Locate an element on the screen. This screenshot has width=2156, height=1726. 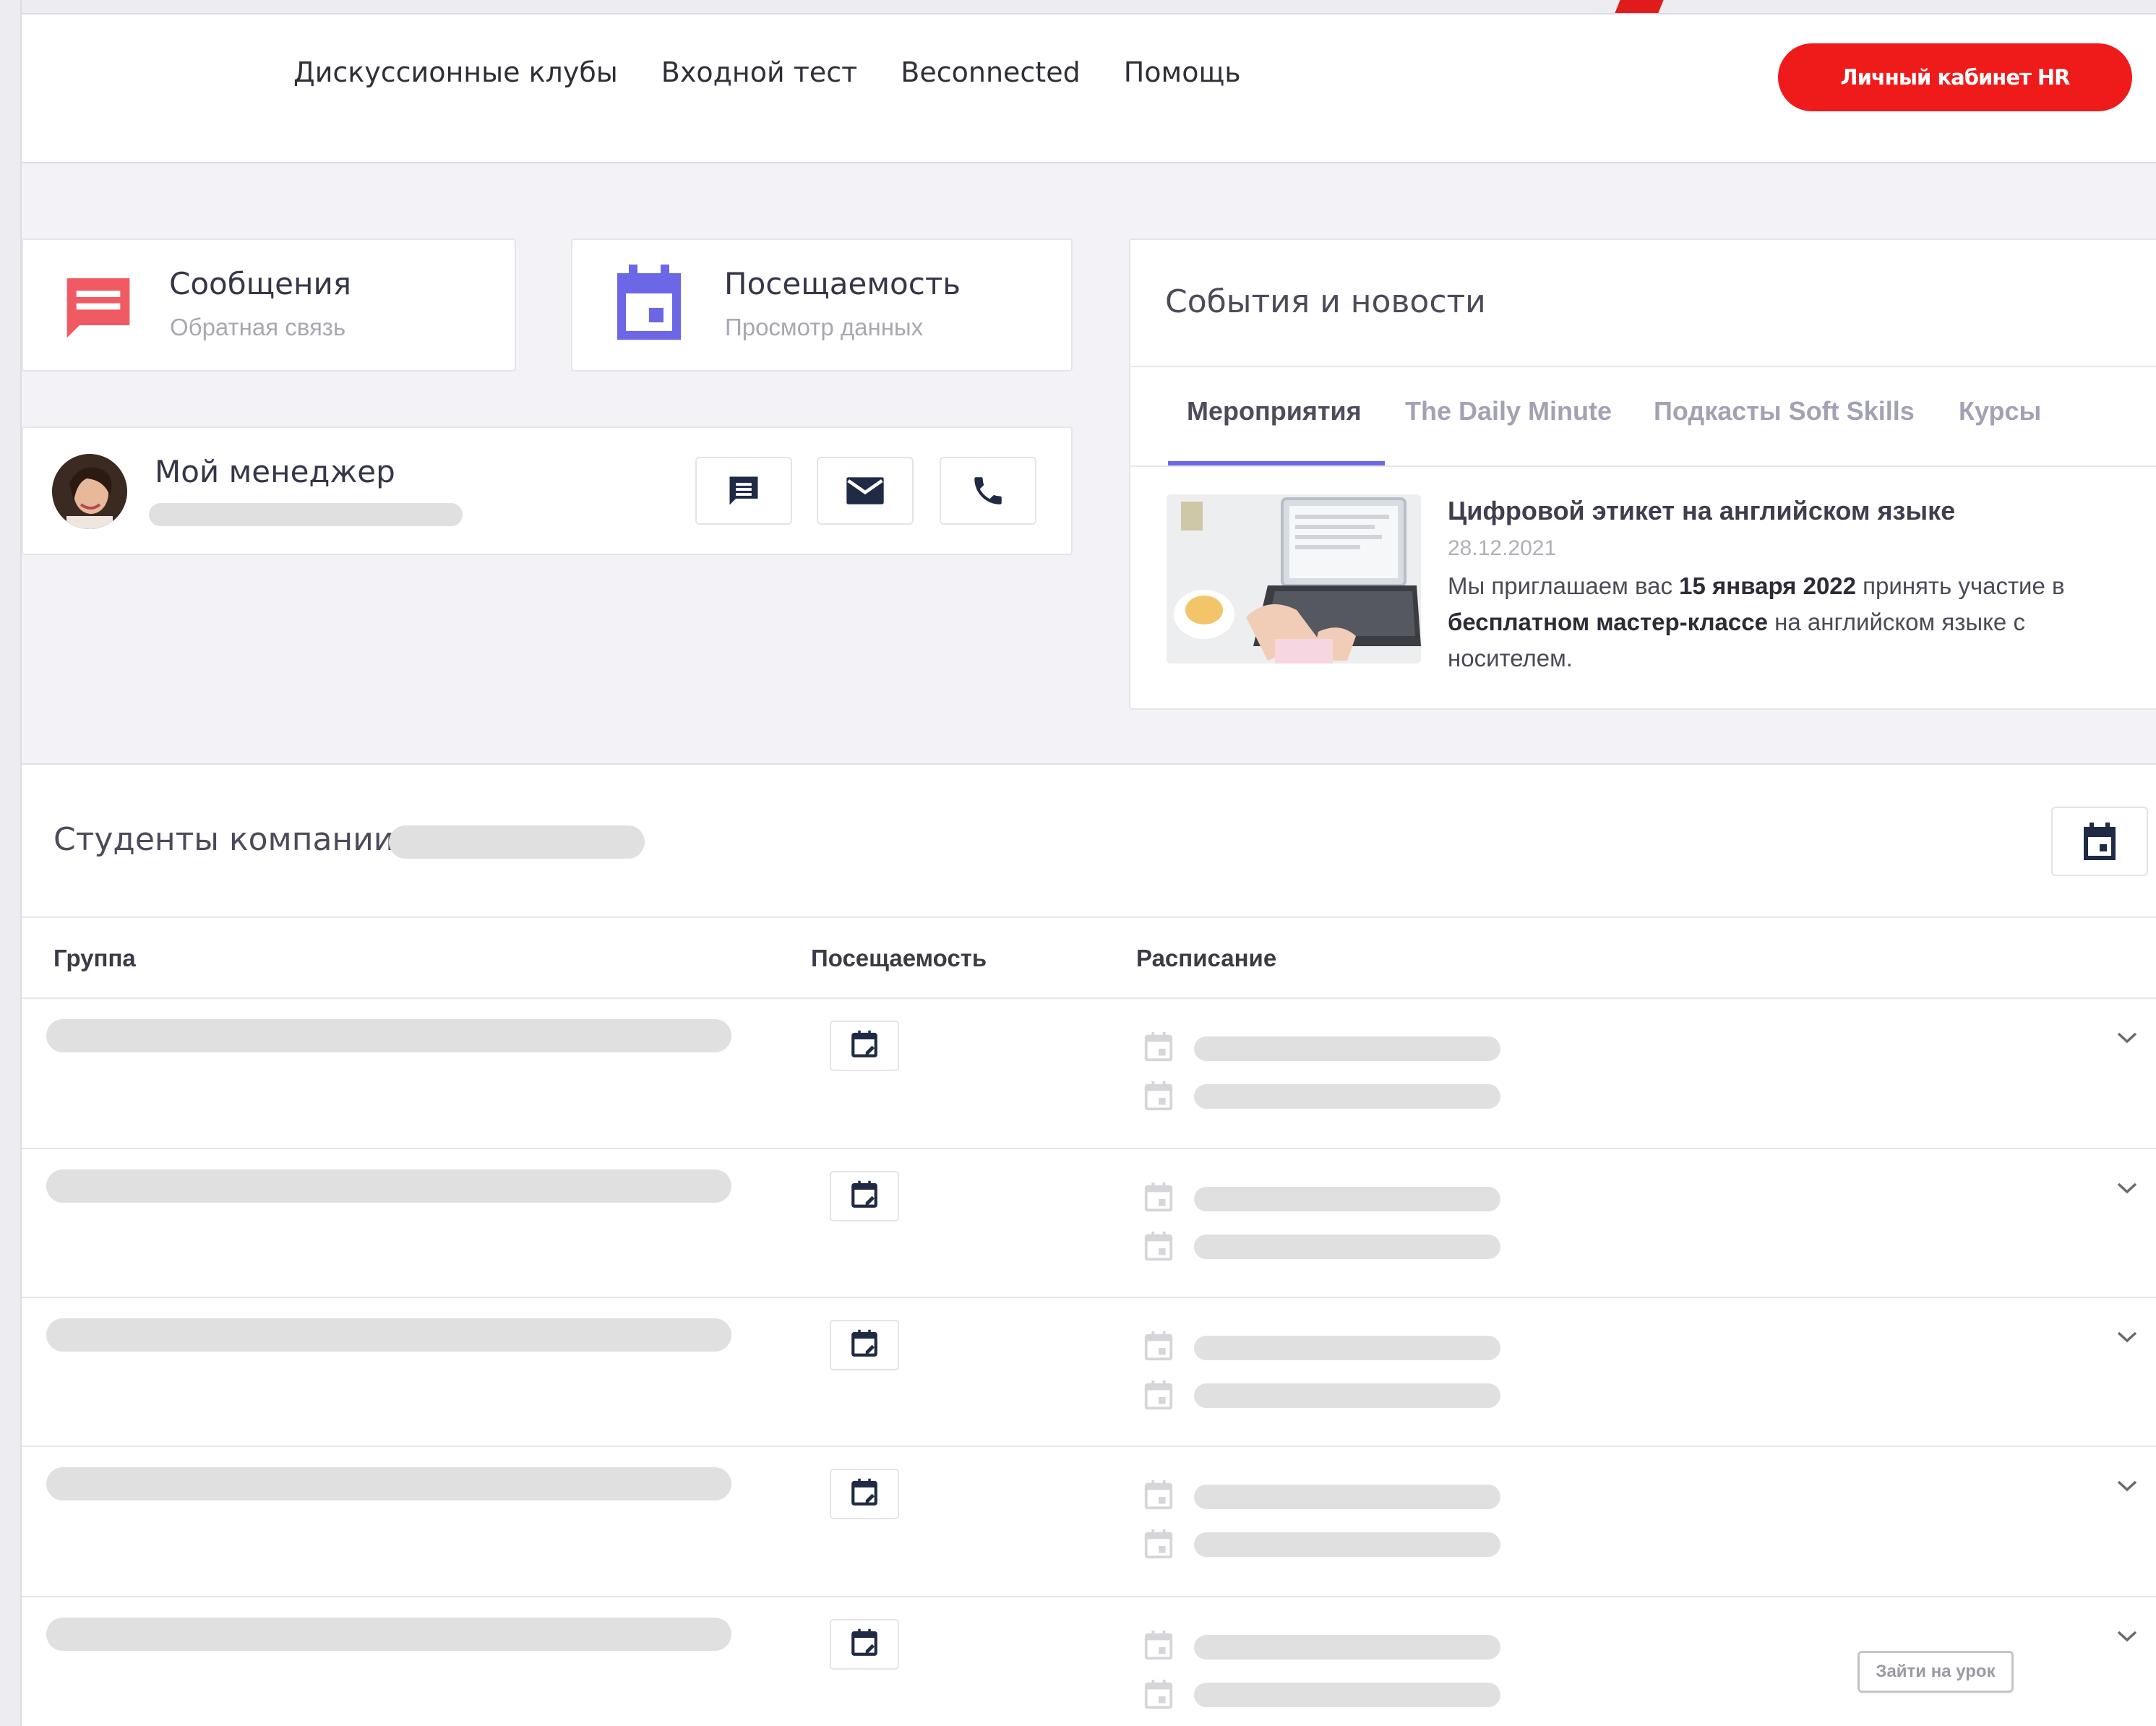
table-header-line is located at coordinates (1089, 998).